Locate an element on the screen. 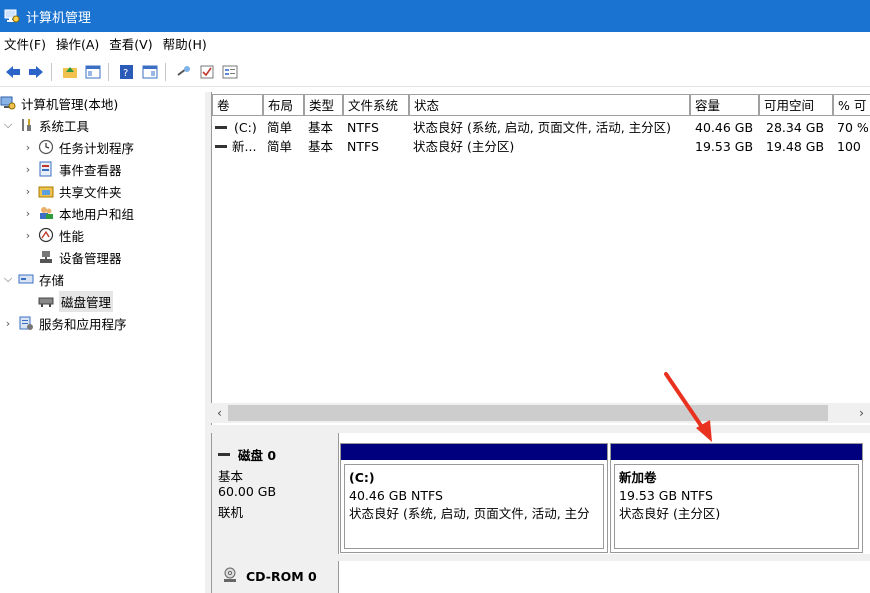 The image size is (870, 593). column-header-free-space: 可用空间 is located at coordinates (796, 105).